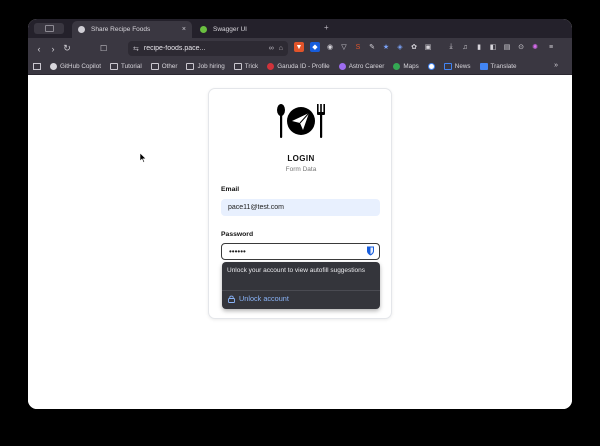 The height and width of the screenshot is (446, 600). I want to click on screenshot-icon: ◧, so click(493, 47).